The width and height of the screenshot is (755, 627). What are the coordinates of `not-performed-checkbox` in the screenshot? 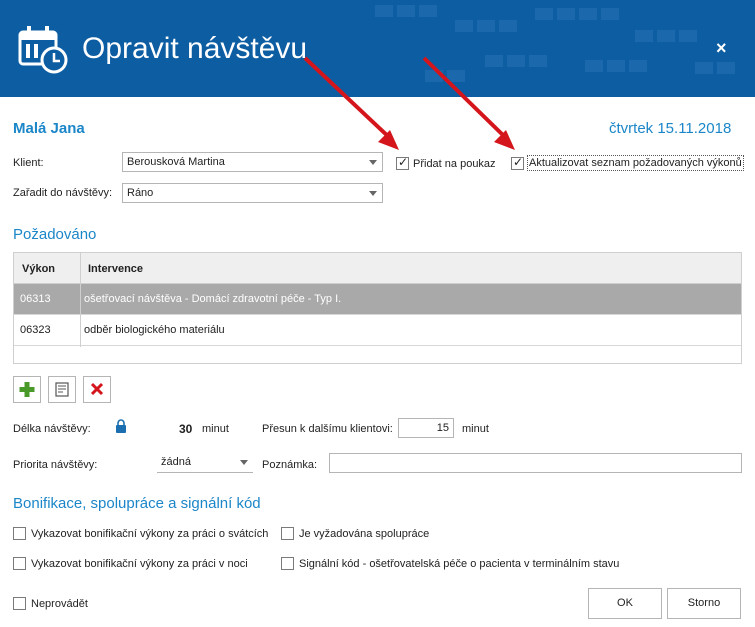 It's located at (19, 603).